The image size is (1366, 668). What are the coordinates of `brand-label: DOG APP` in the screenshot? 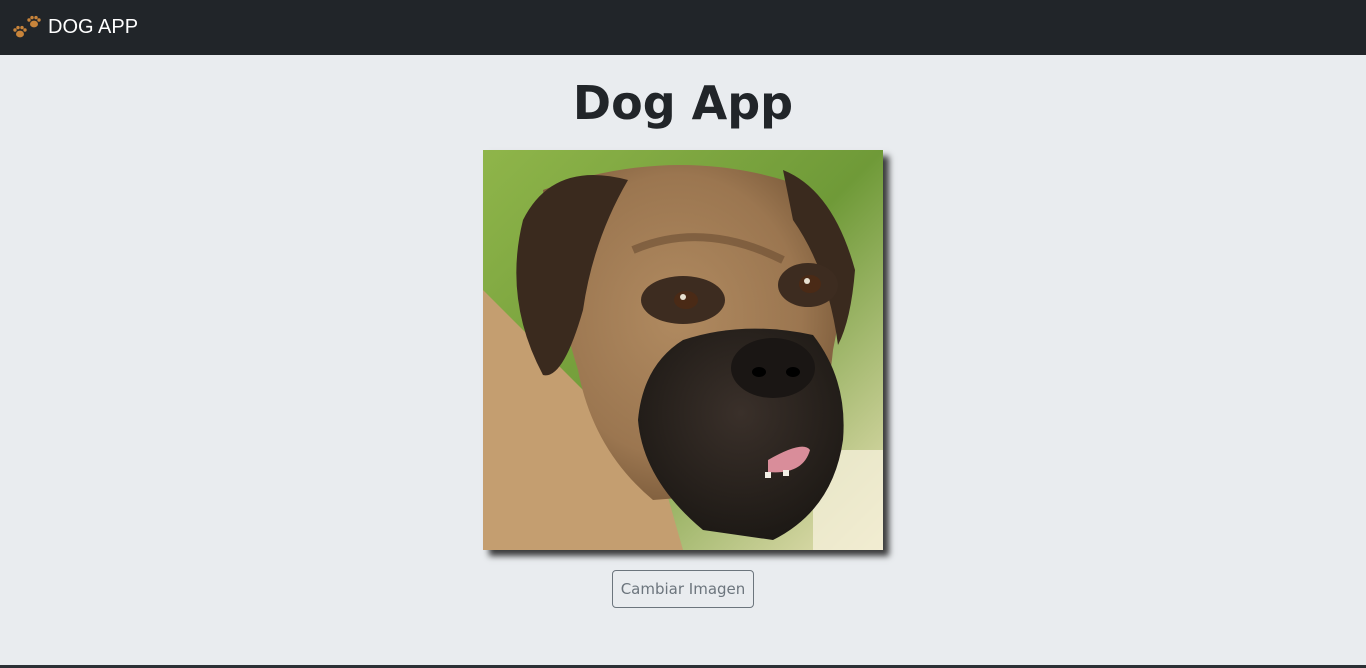 It's located at (93, 27).